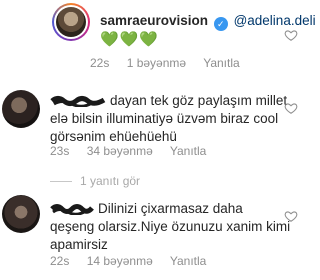 Image resolution: width=320 pixels, height=280 pixels. I want to click on green-heart-emoji: 💚💚💚, so click(130, 39).